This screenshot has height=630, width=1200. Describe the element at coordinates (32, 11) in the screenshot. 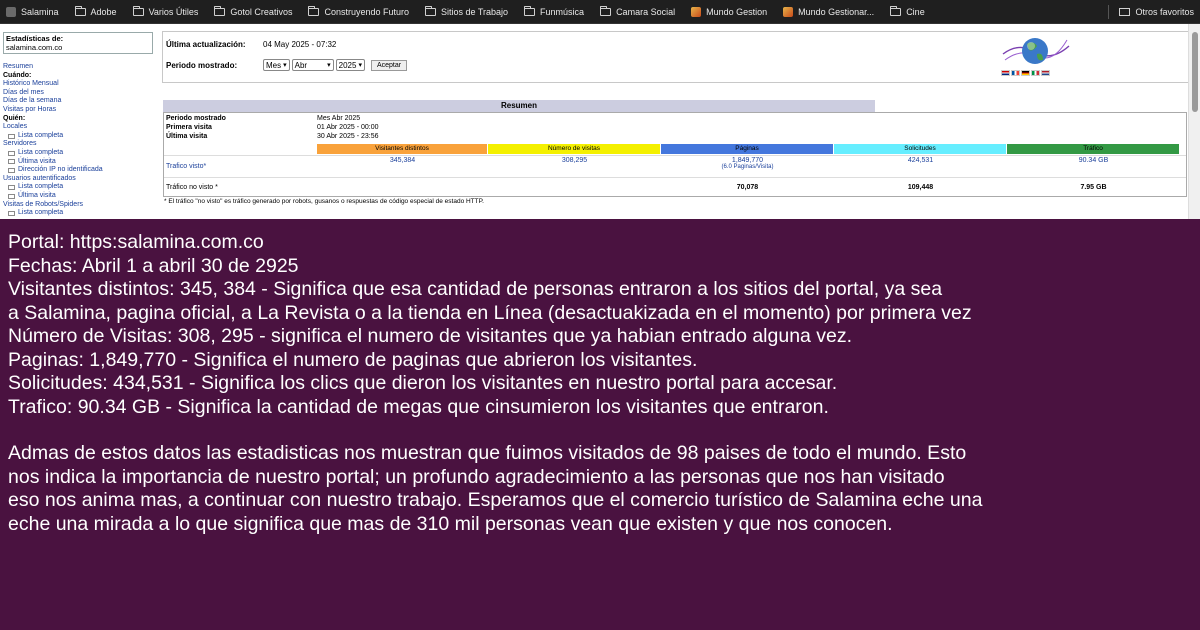

I see `bookmark-salamina: Salamina` at that location.